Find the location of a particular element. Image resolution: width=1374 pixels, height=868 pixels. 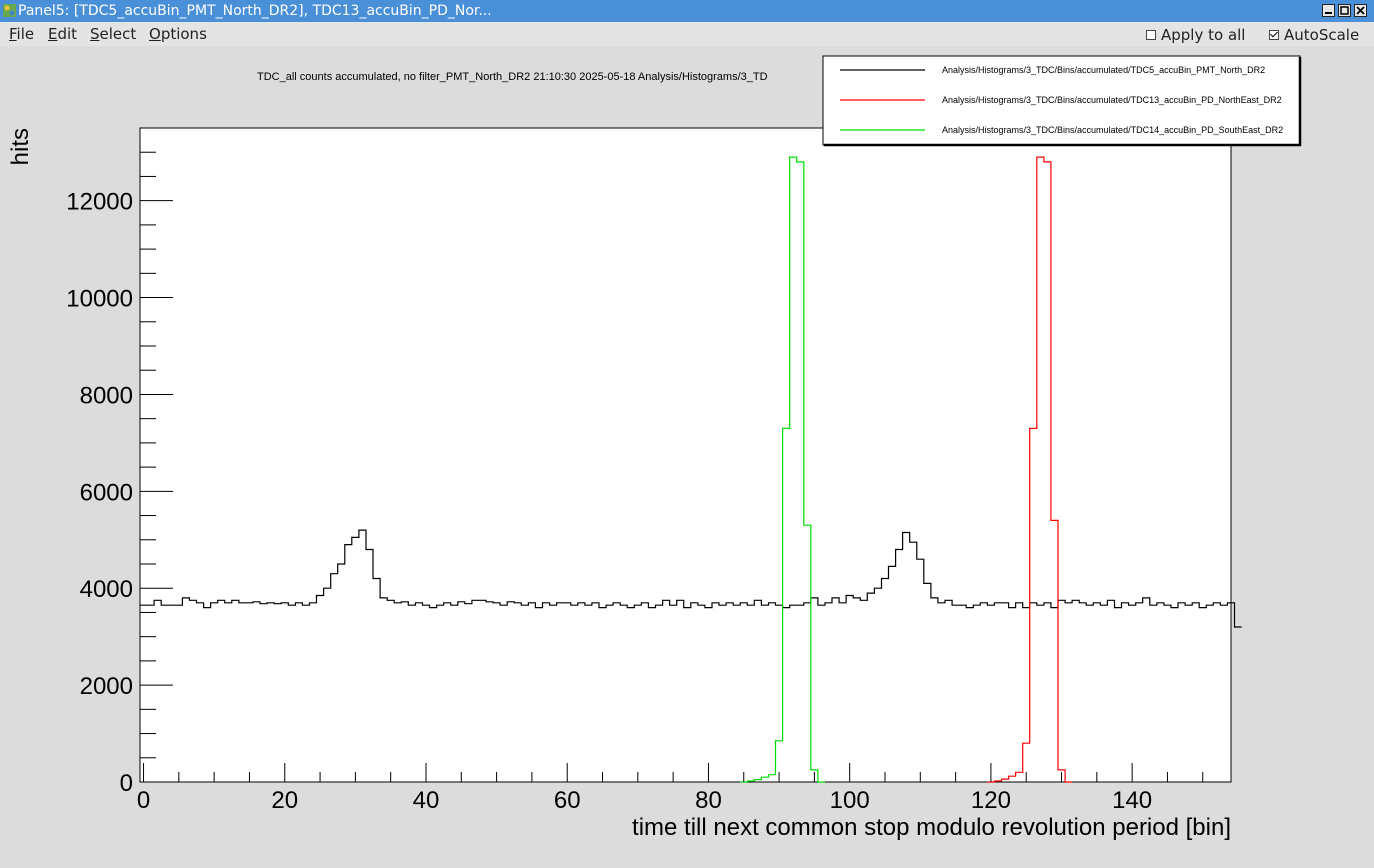

close-icon is located at coordinates (1360, 10).